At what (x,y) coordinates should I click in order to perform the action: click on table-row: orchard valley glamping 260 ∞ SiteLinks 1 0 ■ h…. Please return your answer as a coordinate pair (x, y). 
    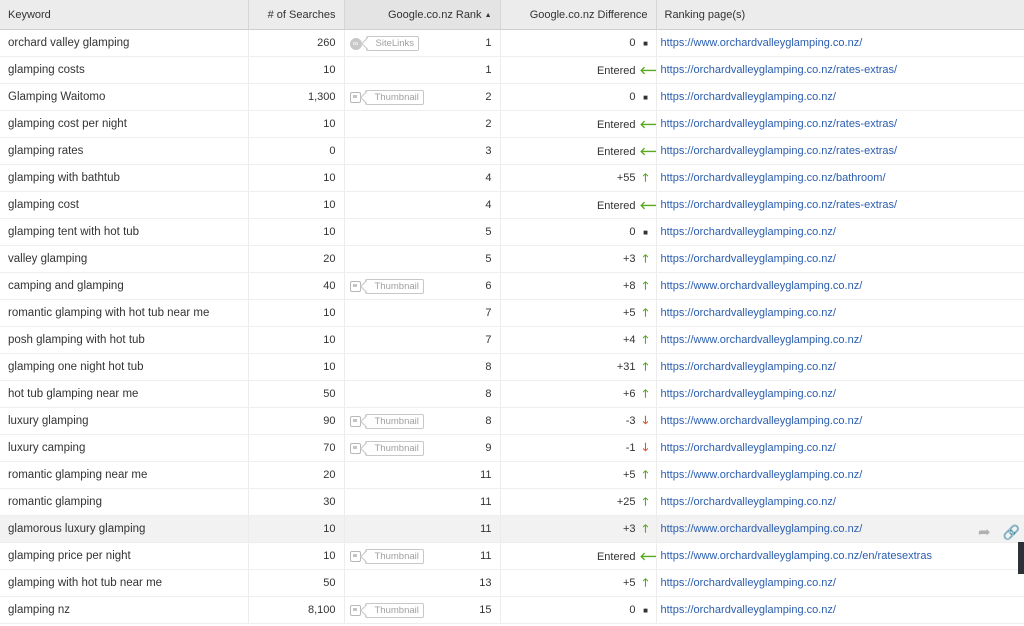
    Looking at the image, I should click on (512, 43).